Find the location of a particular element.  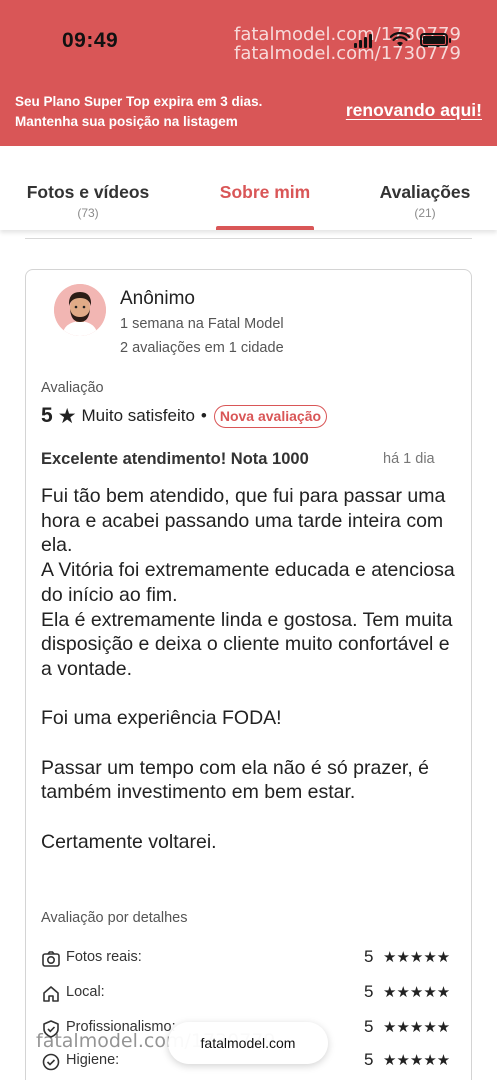

avatar is located at coordinates (80, 310).